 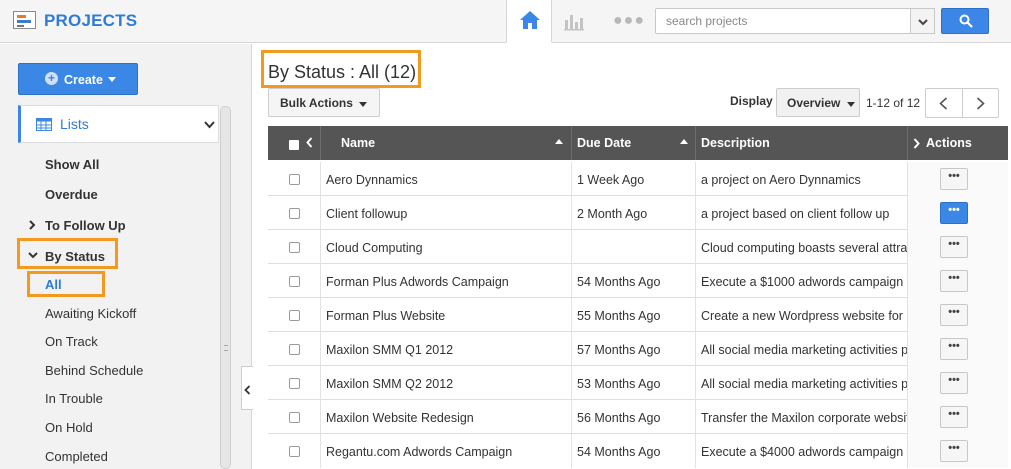 I want to click on search-icon, so click(x=966, y=21).